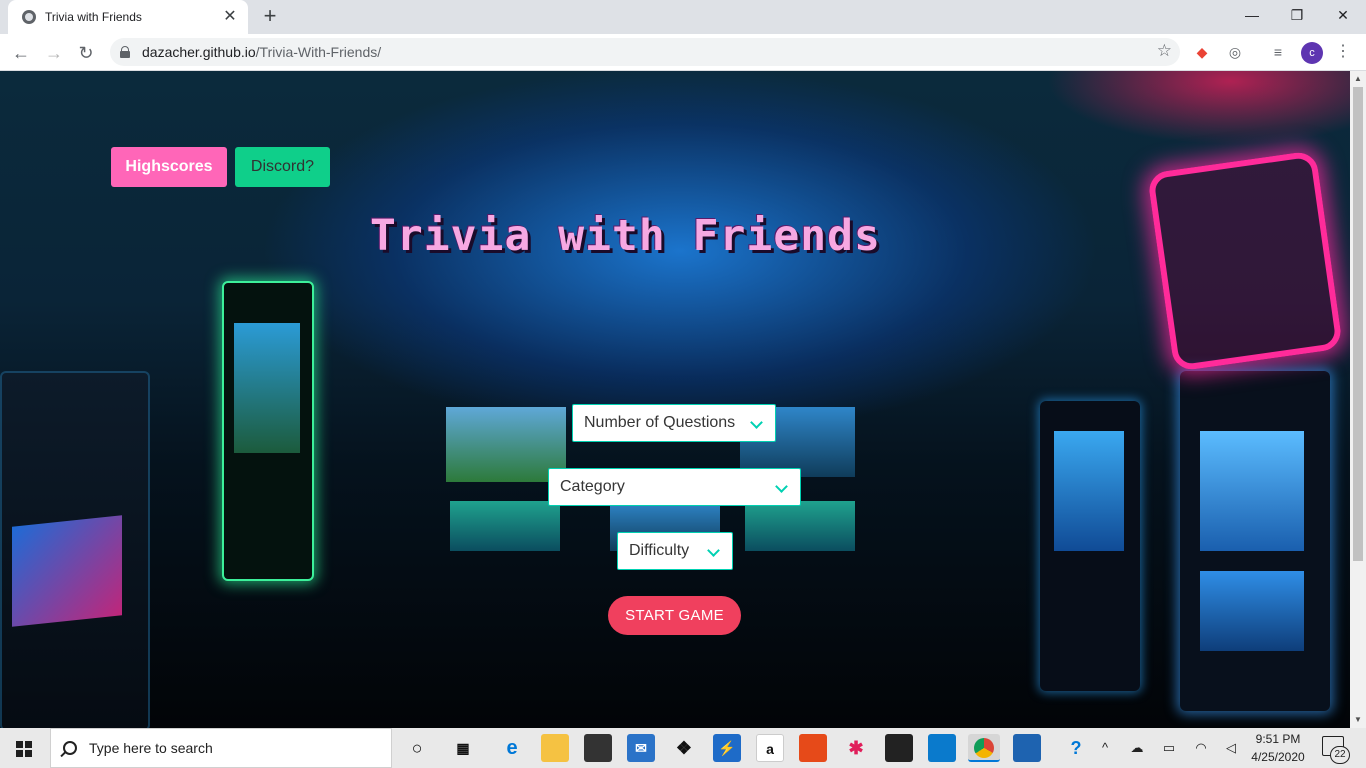 This screenshot has width=1366, height=768. I want to click on page-title: Trivia with Friends, so click(625, 236).